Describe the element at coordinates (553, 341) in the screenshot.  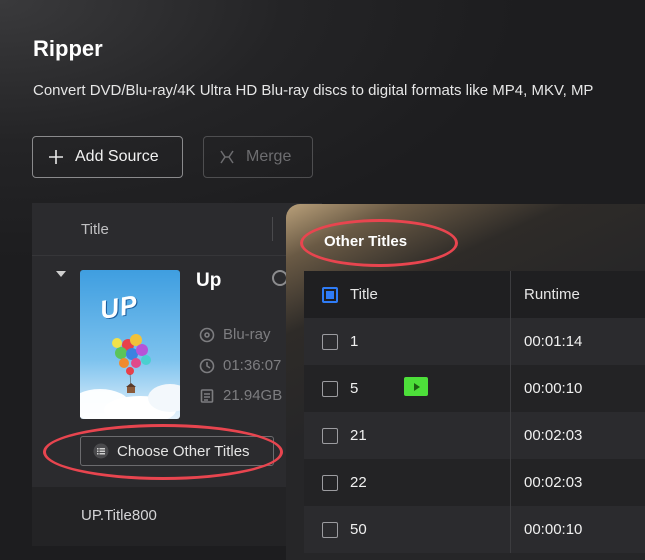
I see `row-runtime: 00:01:14` at that location.